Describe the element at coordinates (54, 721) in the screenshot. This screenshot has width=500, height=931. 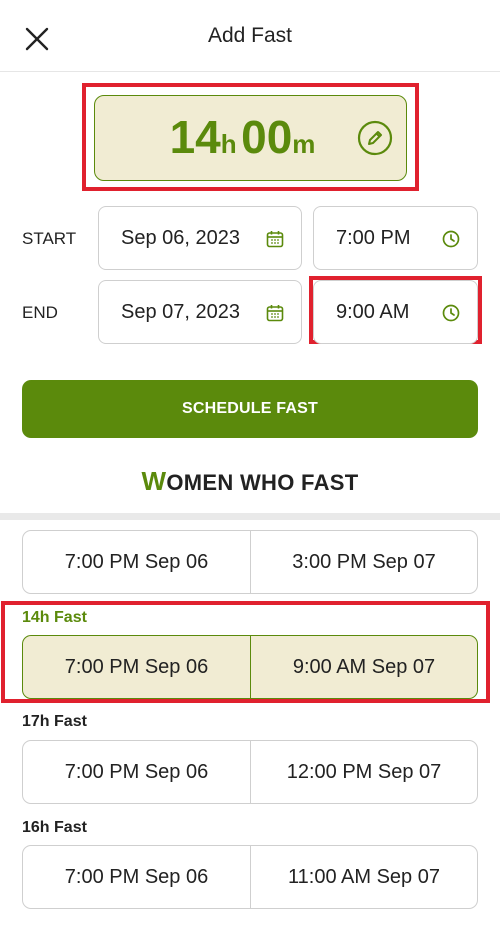
I see `suggestion-label: 17h Fast` at that location.